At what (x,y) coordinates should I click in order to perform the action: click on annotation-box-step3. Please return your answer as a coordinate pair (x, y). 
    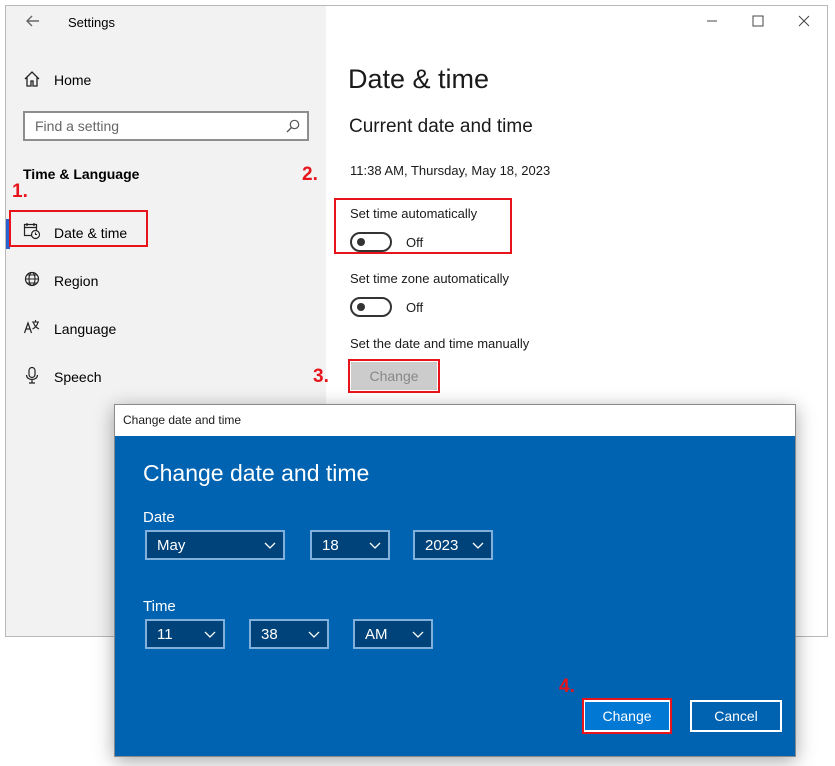
    Looking at the image, I should click on (394, 376).